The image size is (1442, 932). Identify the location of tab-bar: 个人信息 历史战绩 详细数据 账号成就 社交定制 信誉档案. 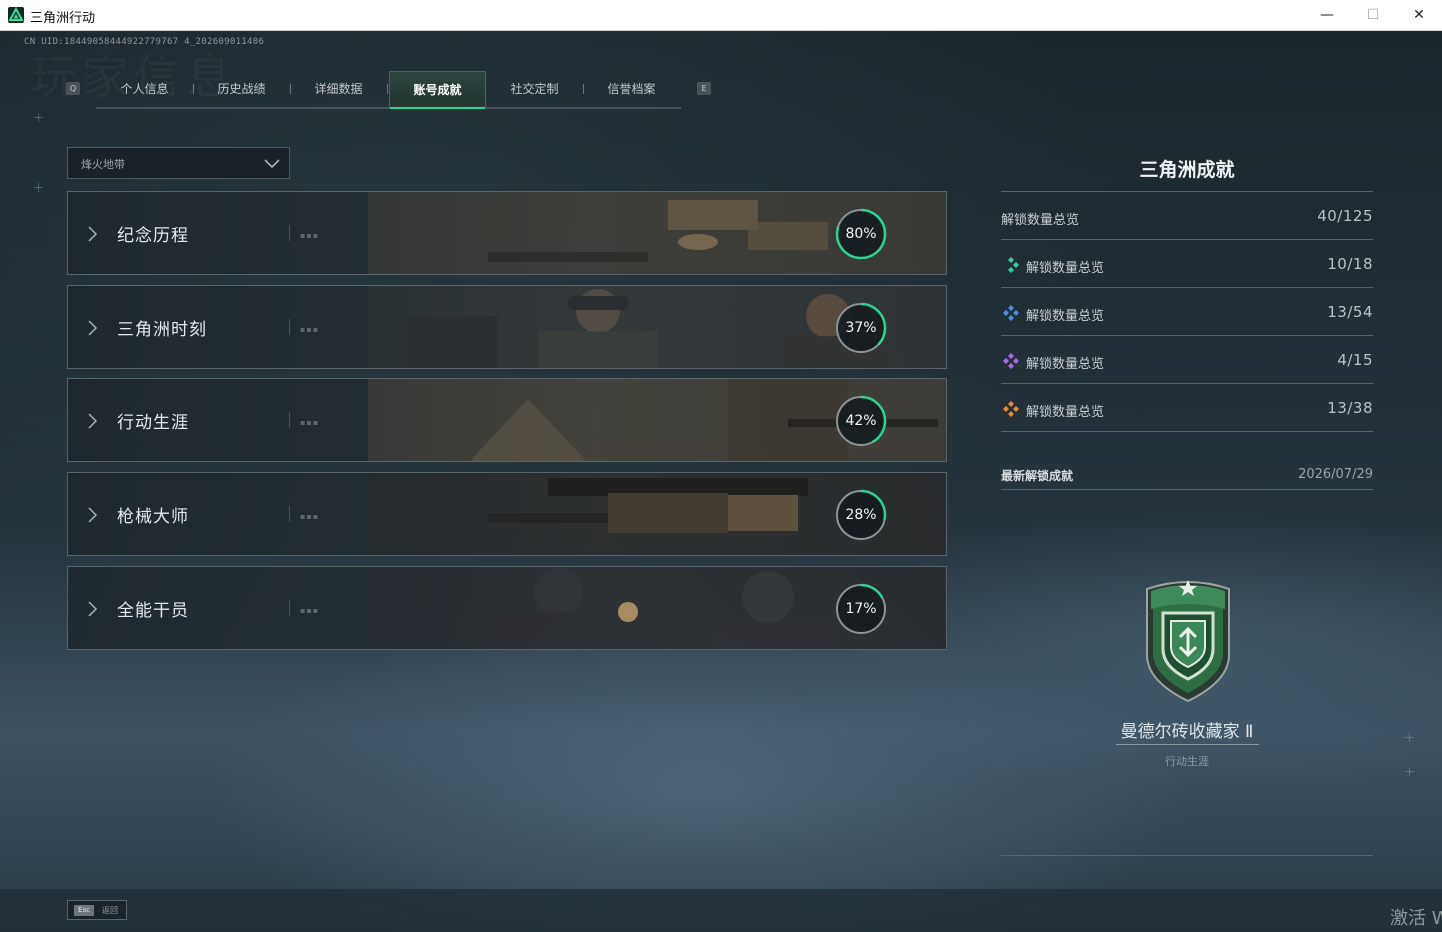
(388, 90).